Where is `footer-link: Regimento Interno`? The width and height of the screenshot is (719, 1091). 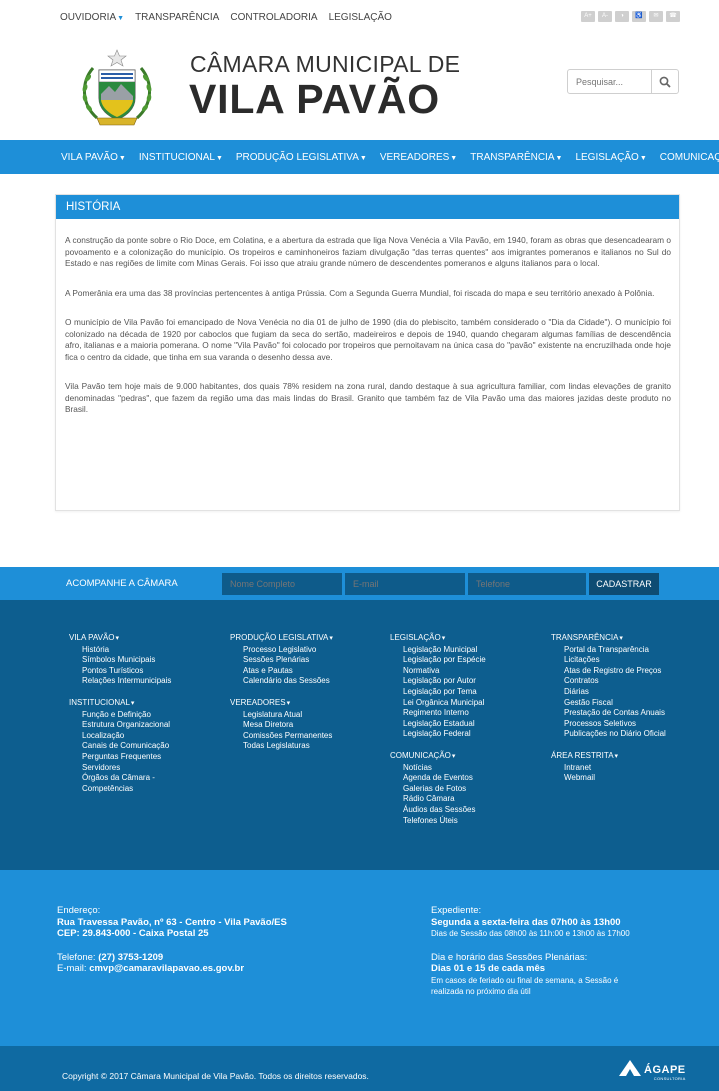
footer-link: Regimento Interno is located at coordinates (438, 713).